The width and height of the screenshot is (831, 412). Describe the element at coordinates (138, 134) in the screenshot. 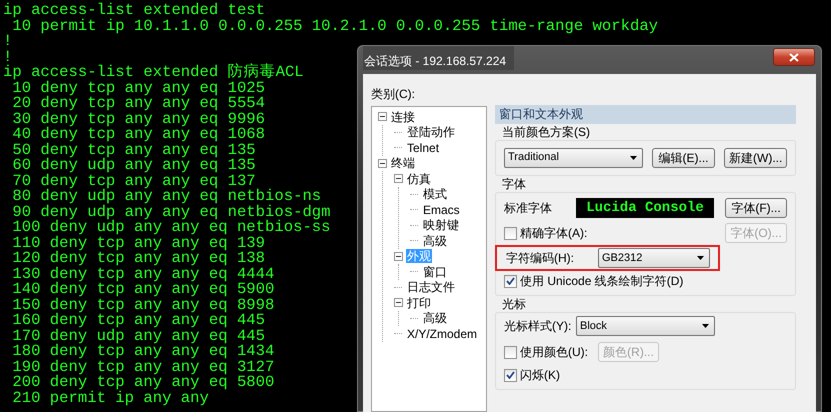

I see `terminal-line: 40 deny tcp any any eq 1068` at that location.